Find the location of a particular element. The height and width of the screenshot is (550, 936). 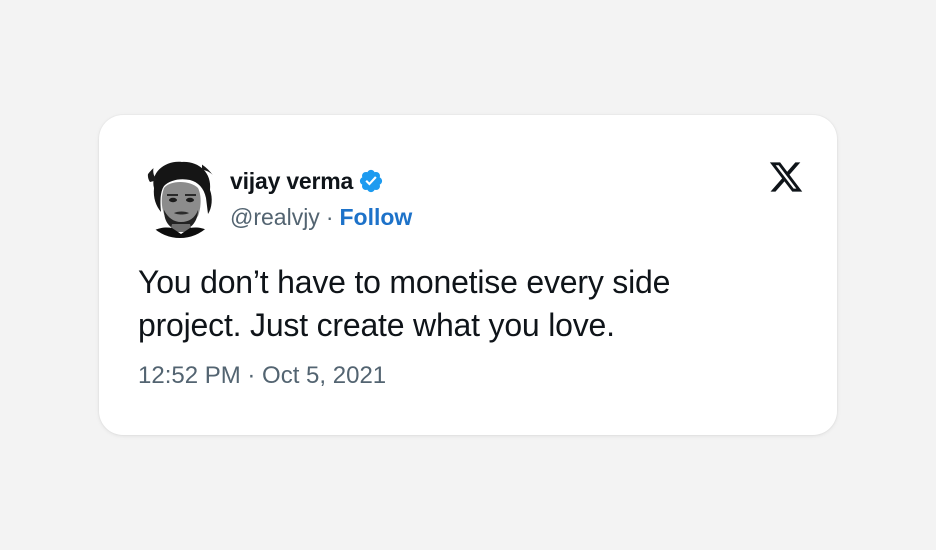

avatar is located at coordinates (180, 198).